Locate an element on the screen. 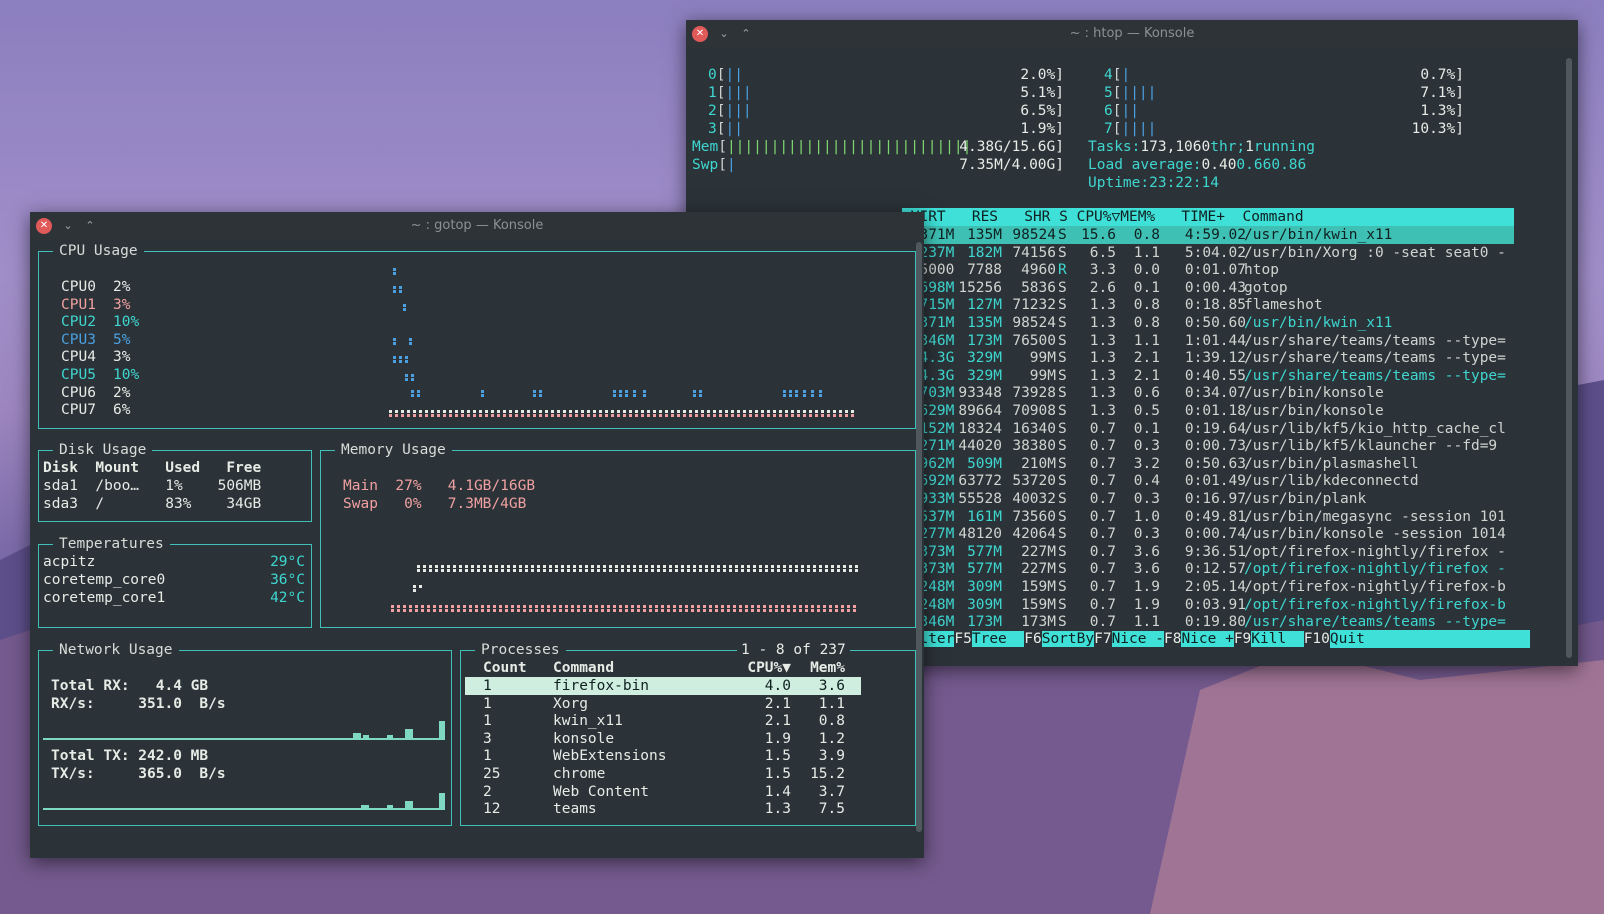  cpu-name: CPU0 is located at coordinates (78, 287).